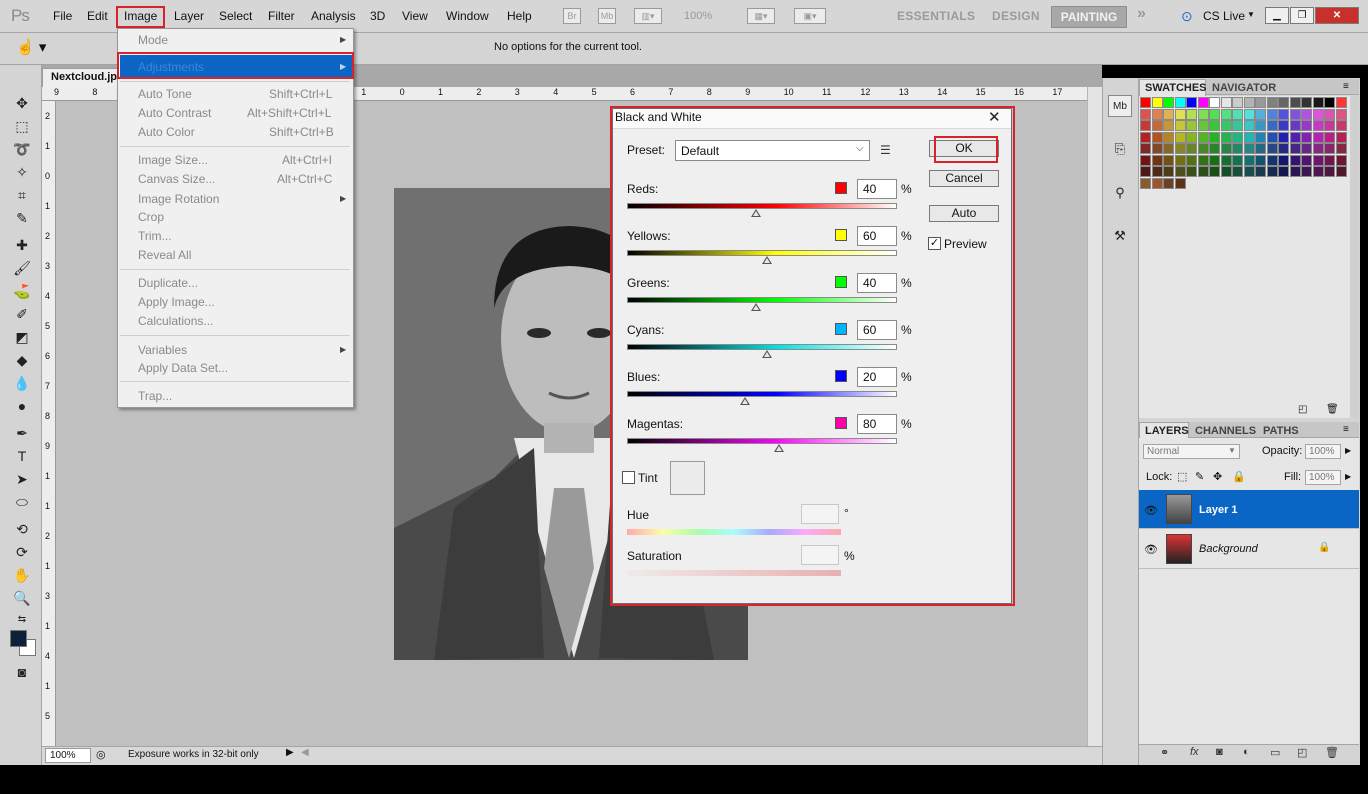  I want to click on greens-slider-thumb, so click(756, 307).